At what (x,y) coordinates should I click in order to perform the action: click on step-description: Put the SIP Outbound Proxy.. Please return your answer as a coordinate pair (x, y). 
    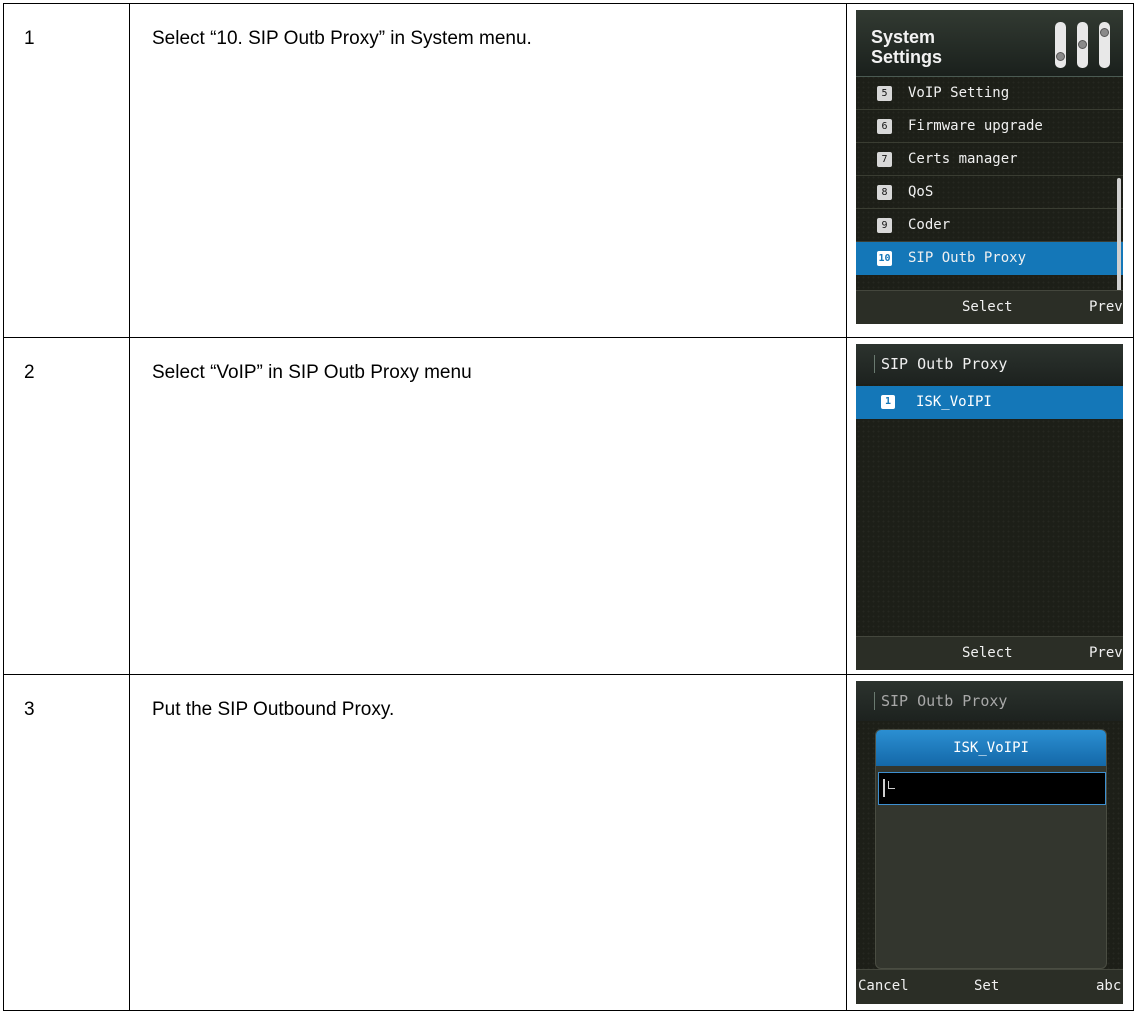
    Looking at the image, I should click on (273, 709).